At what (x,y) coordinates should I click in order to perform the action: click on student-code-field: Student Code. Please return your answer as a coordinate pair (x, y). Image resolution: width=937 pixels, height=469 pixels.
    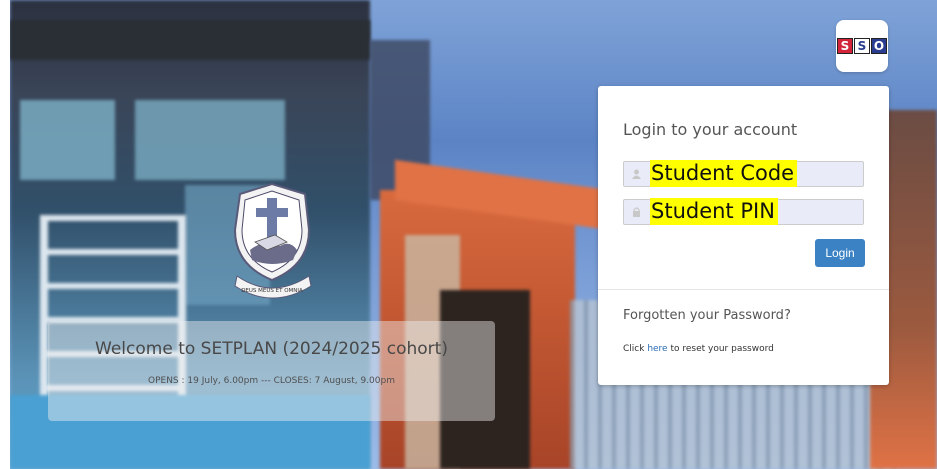
    Looking at the image, I should click on (743, 173).